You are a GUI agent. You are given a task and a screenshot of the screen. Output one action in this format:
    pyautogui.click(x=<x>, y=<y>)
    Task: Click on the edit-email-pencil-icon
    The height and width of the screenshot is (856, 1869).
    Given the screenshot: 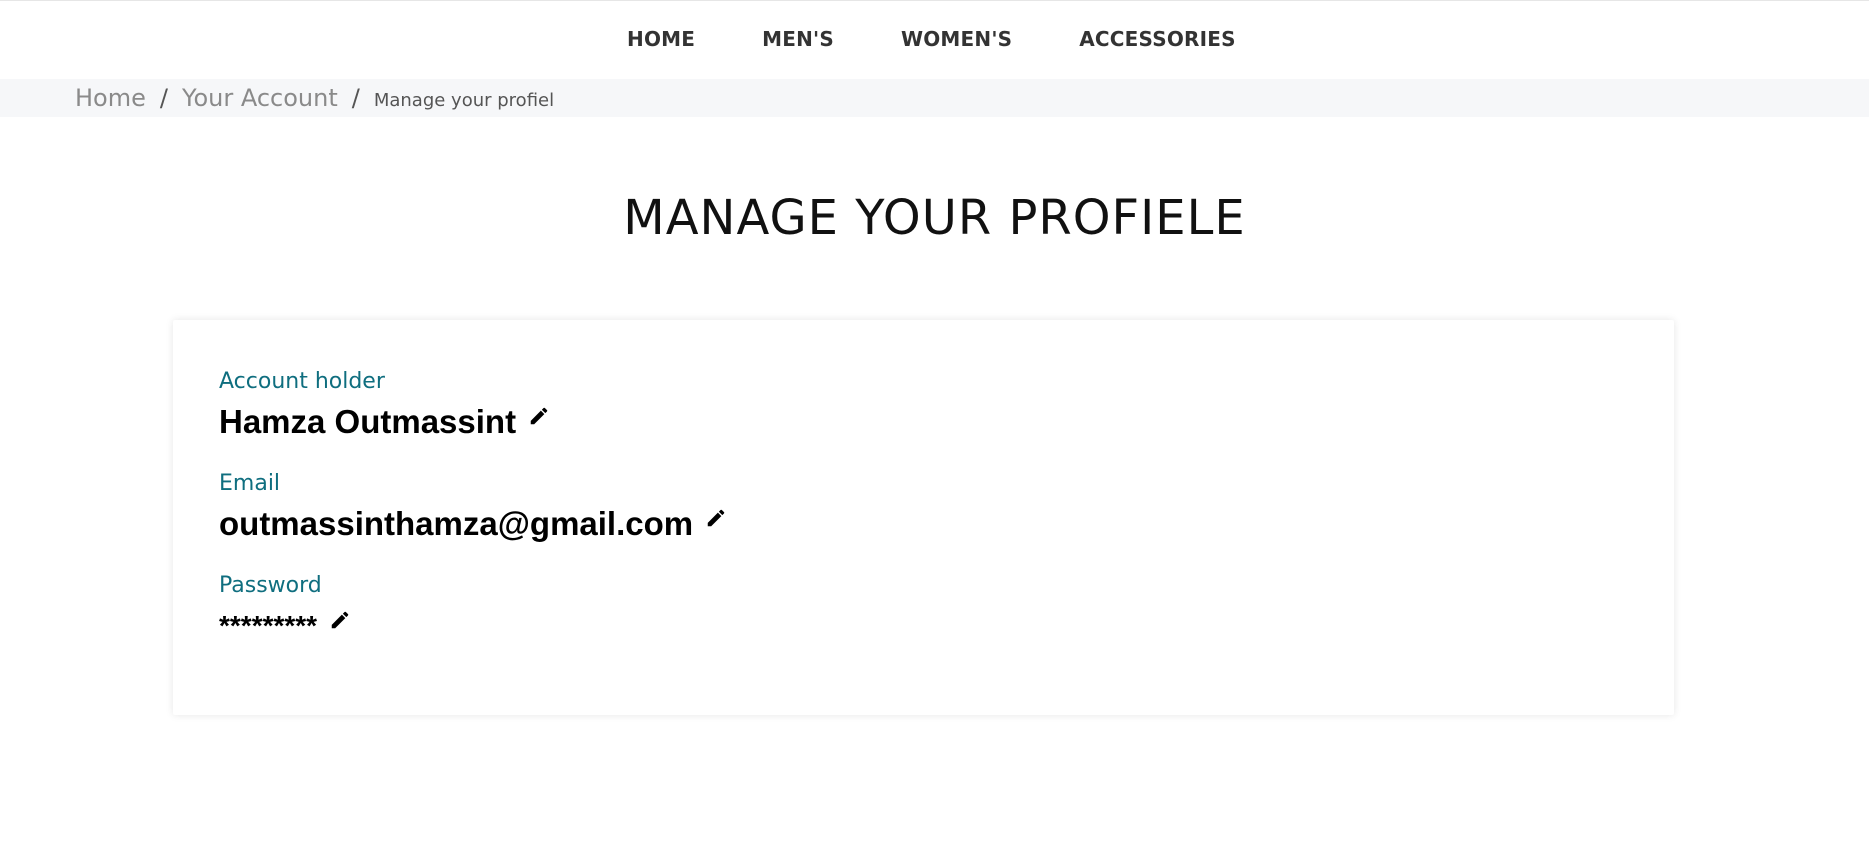 What is the action you would take?
    pyautogui.click(x=716, y=518)
    